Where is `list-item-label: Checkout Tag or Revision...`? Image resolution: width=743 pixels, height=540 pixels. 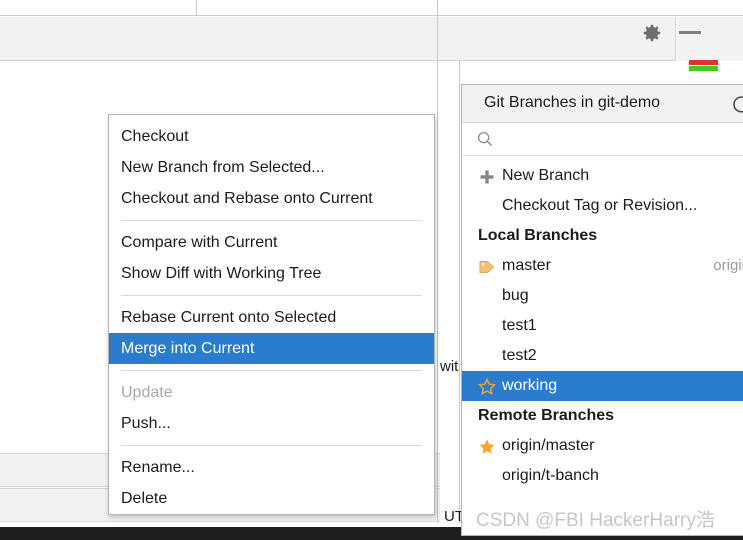 list-item-label: Checkout Tag or Revision... is located at coordinates (600, 205).